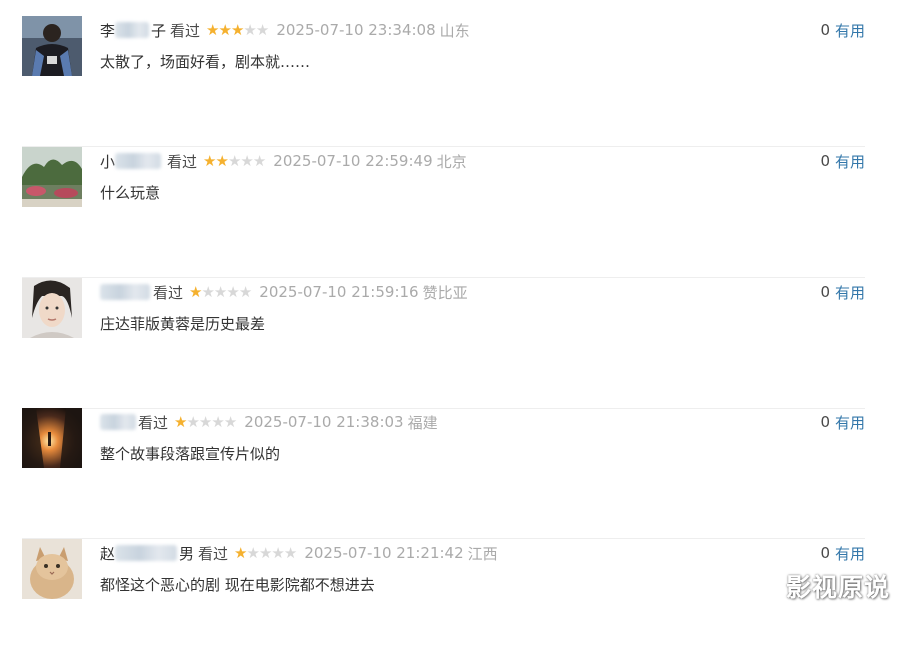  Describe the element at coordinates (353, 161) in the screenshot. I see `review-time: 2025-07-10 22:59:49` at that location.